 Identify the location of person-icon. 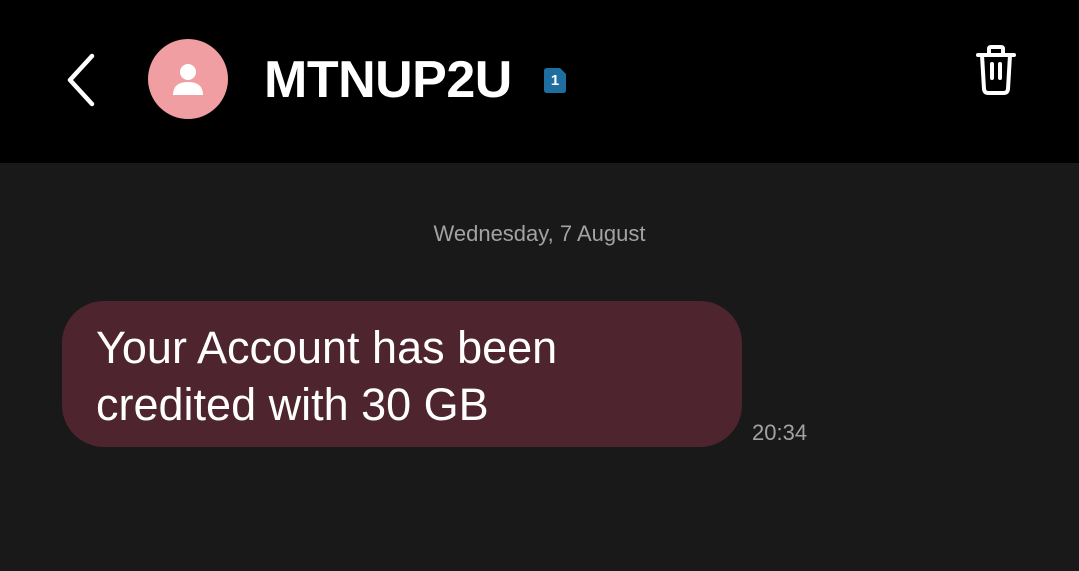
(188, 79).